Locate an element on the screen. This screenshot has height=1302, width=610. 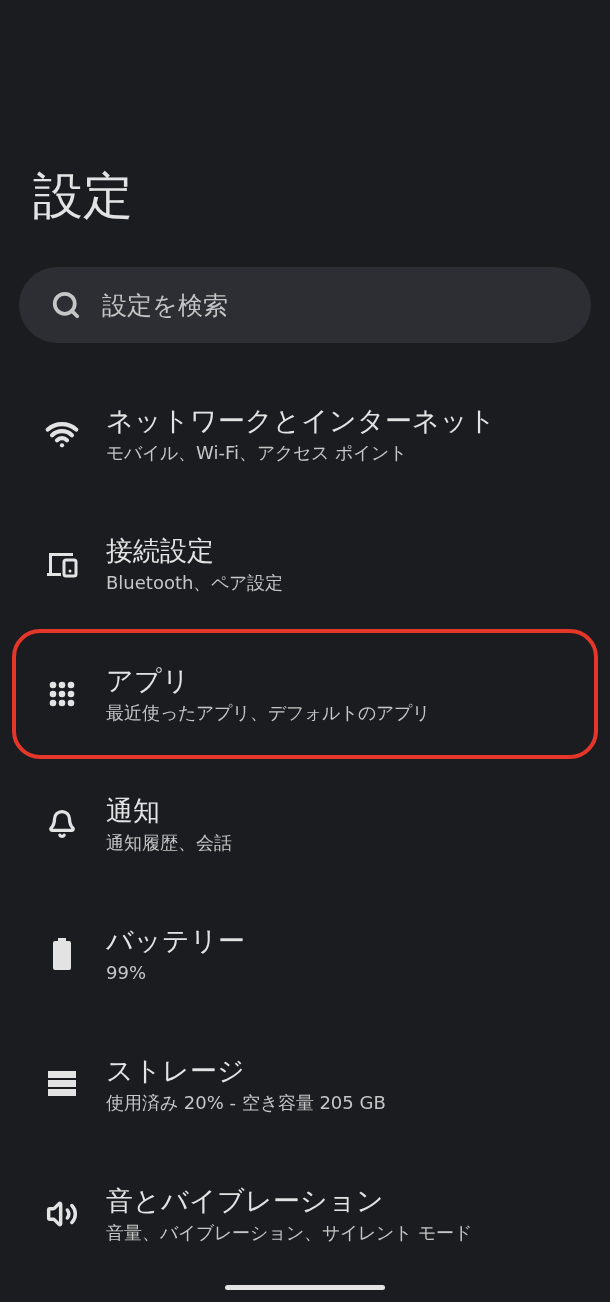
item-subtitle: Bluetooth、ペア設定 is located at coordinates (195, 583).